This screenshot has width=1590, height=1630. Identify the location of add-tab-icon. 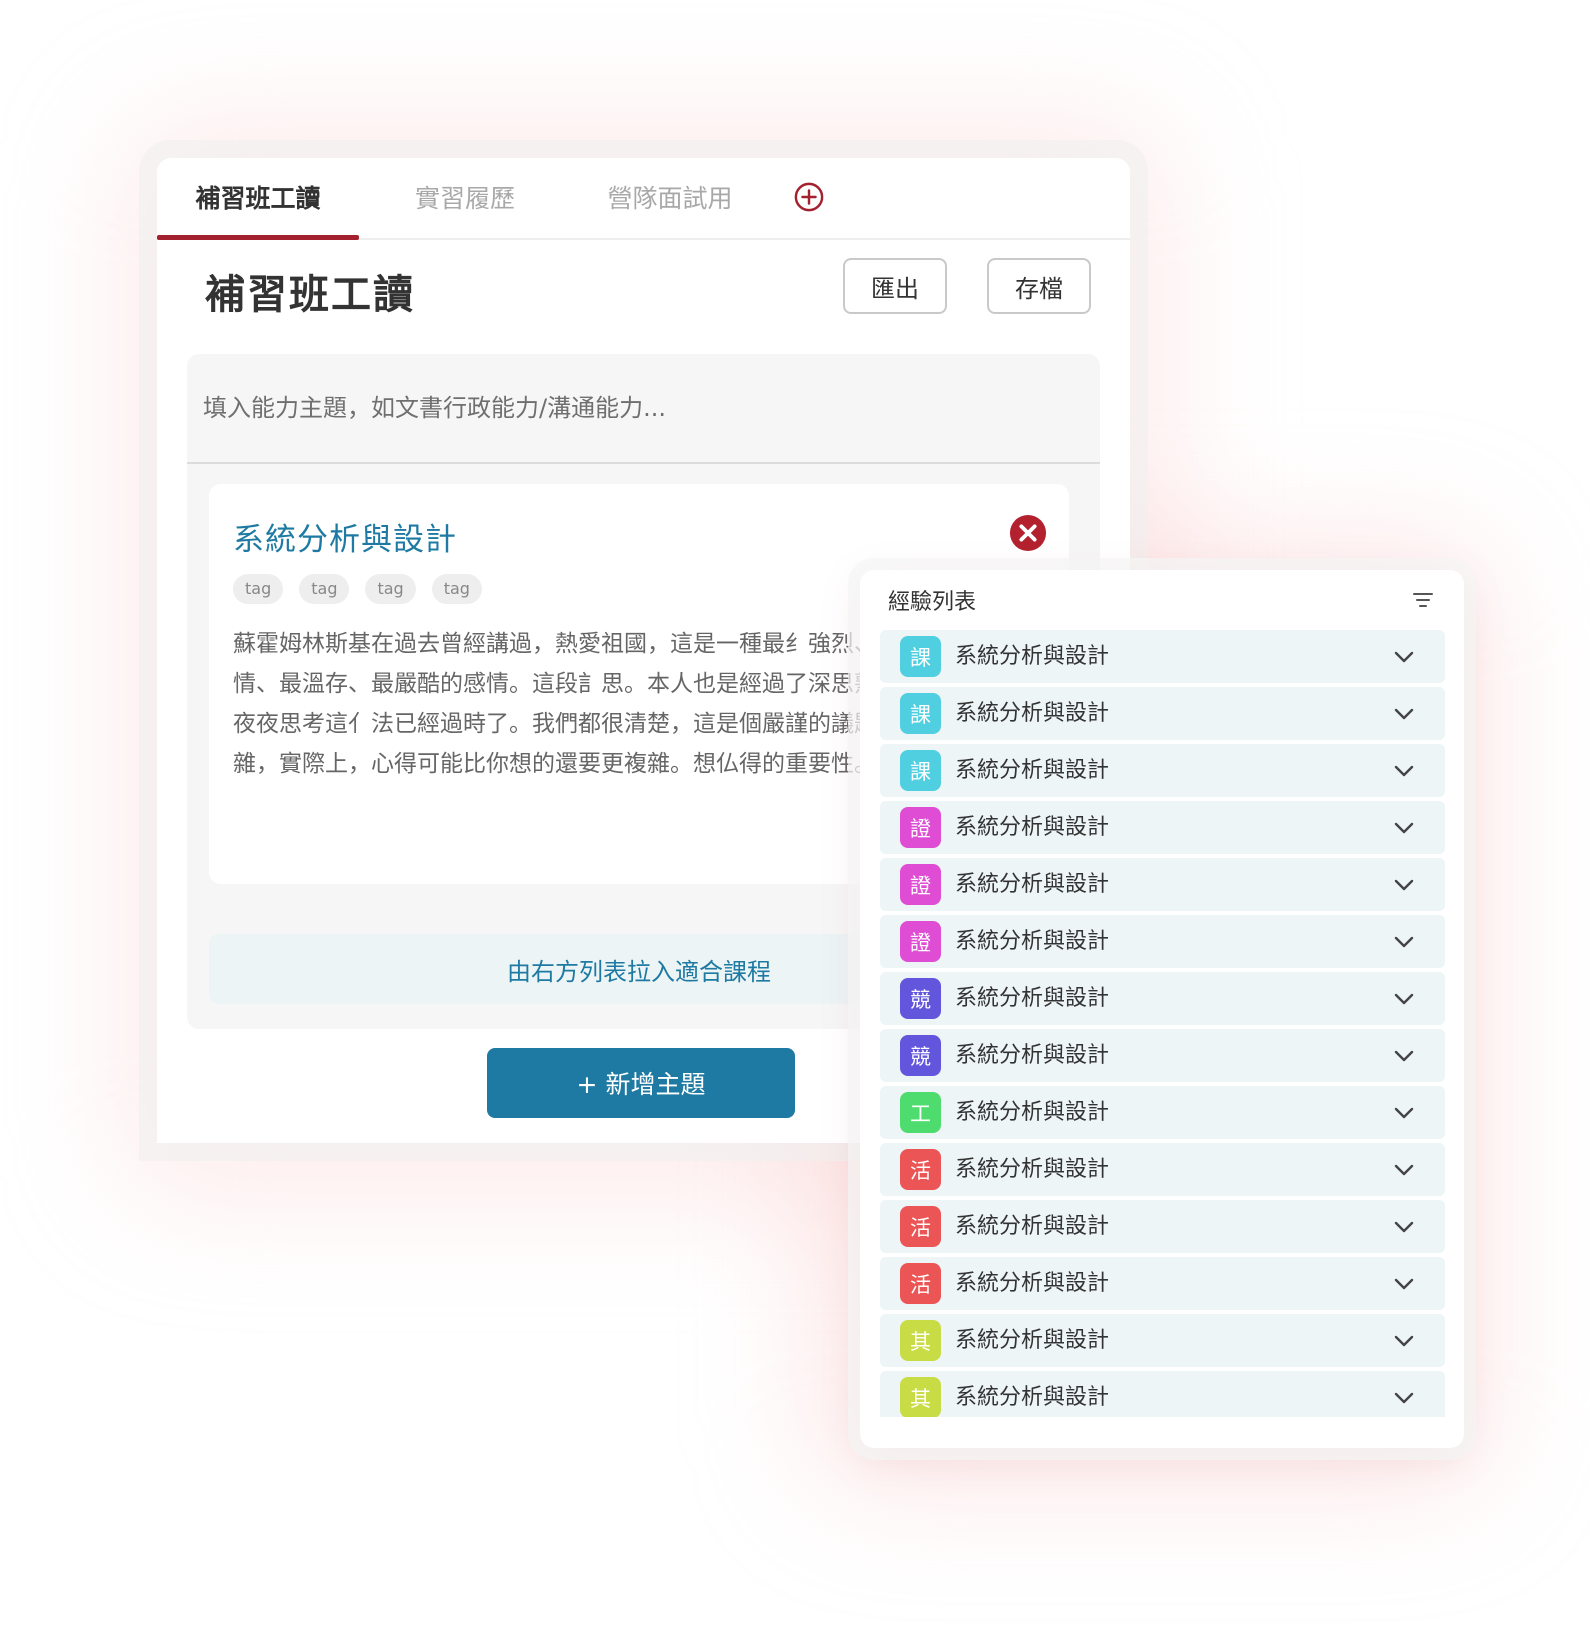
(809, 197).